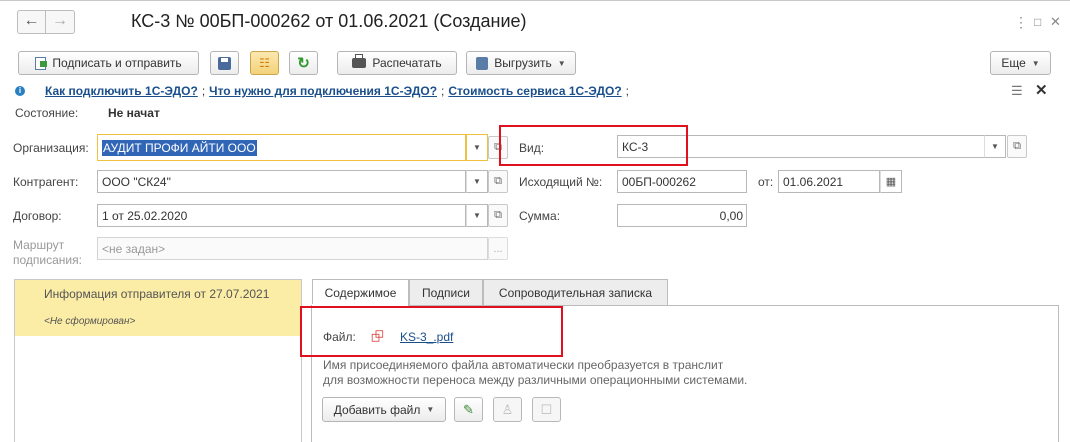 This screenshot has width=1070, height=442. I want to click on more-button: Еще ▼, so click(1020, 63).